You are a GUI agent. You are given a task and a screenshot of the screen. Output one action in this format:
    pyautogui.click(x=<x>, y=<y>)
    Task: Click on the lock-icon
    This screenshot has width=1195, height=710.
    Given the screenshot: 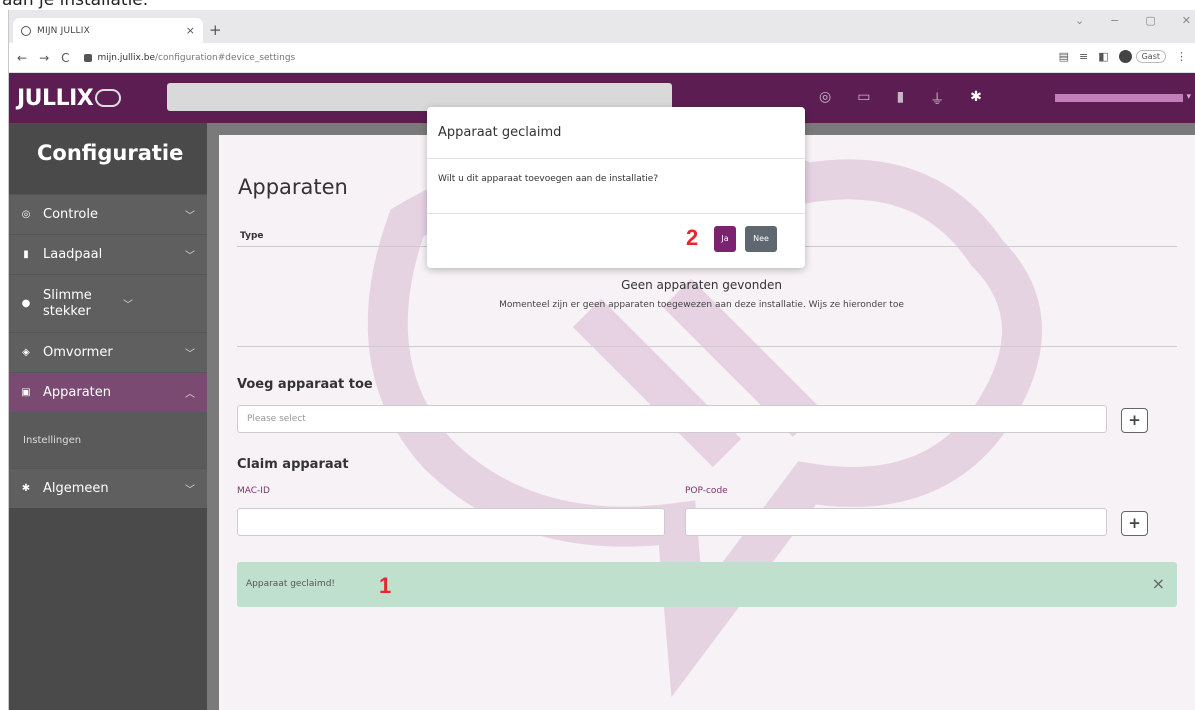 What is the action you would take?
    pyautogui.click(x=87, y=57)
    